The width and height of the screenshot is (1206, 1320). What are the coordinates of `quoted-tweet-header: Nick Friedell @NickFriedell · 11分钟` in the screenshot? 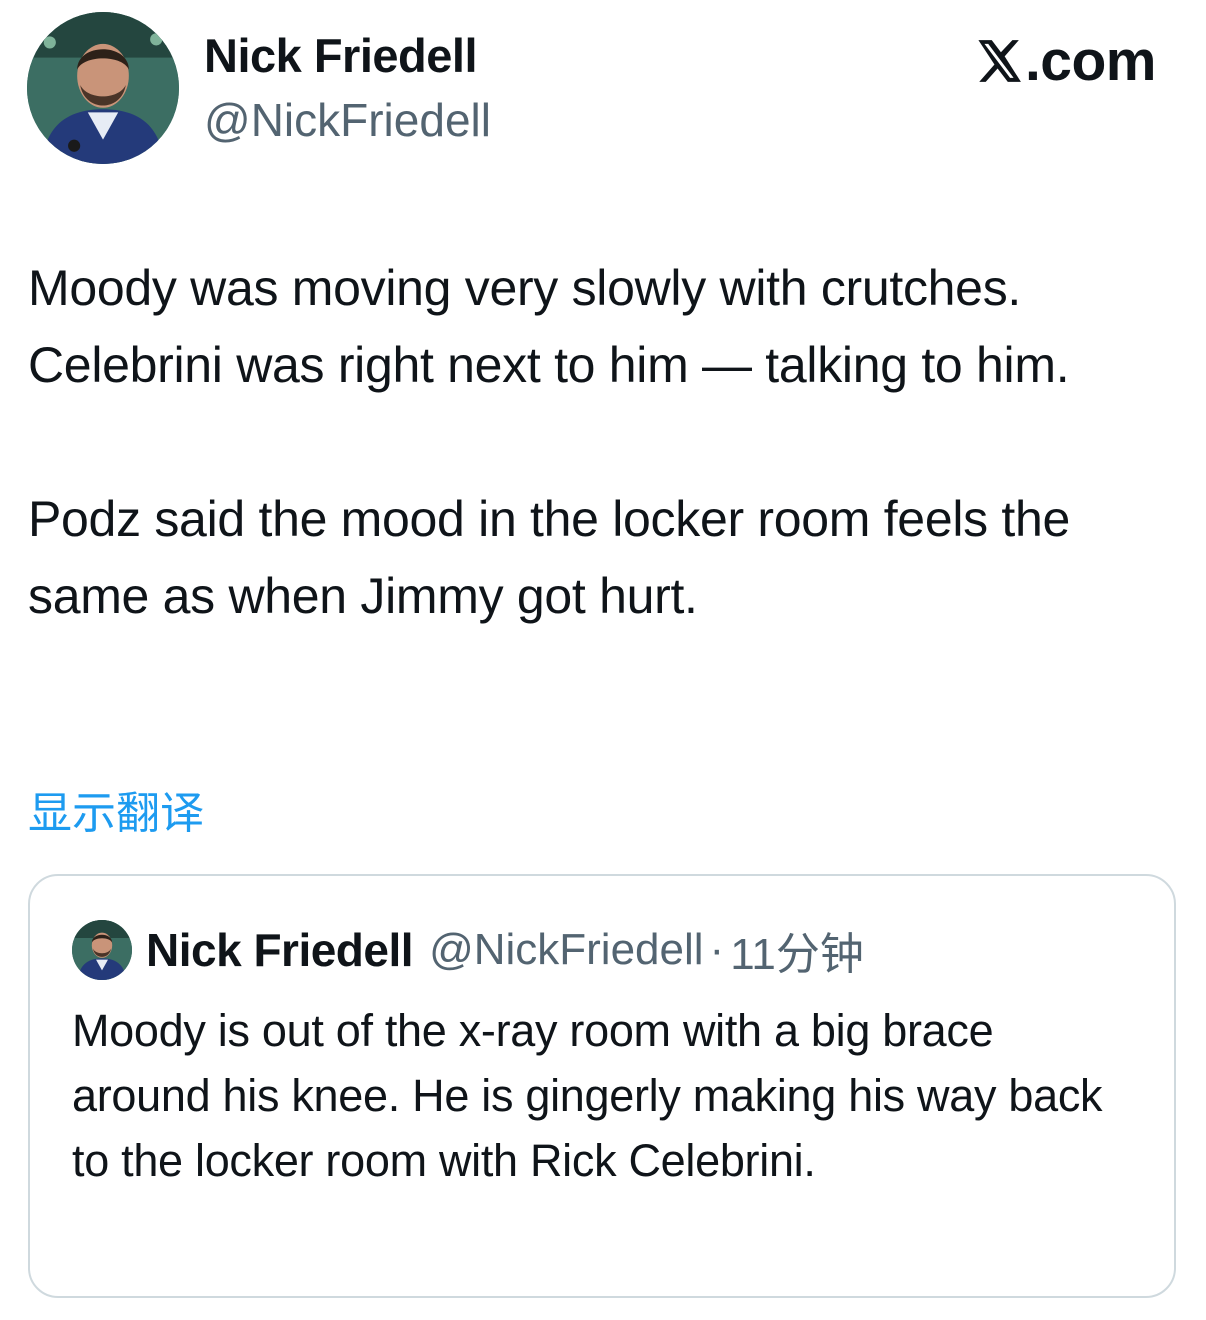 It's located at (468, 950).